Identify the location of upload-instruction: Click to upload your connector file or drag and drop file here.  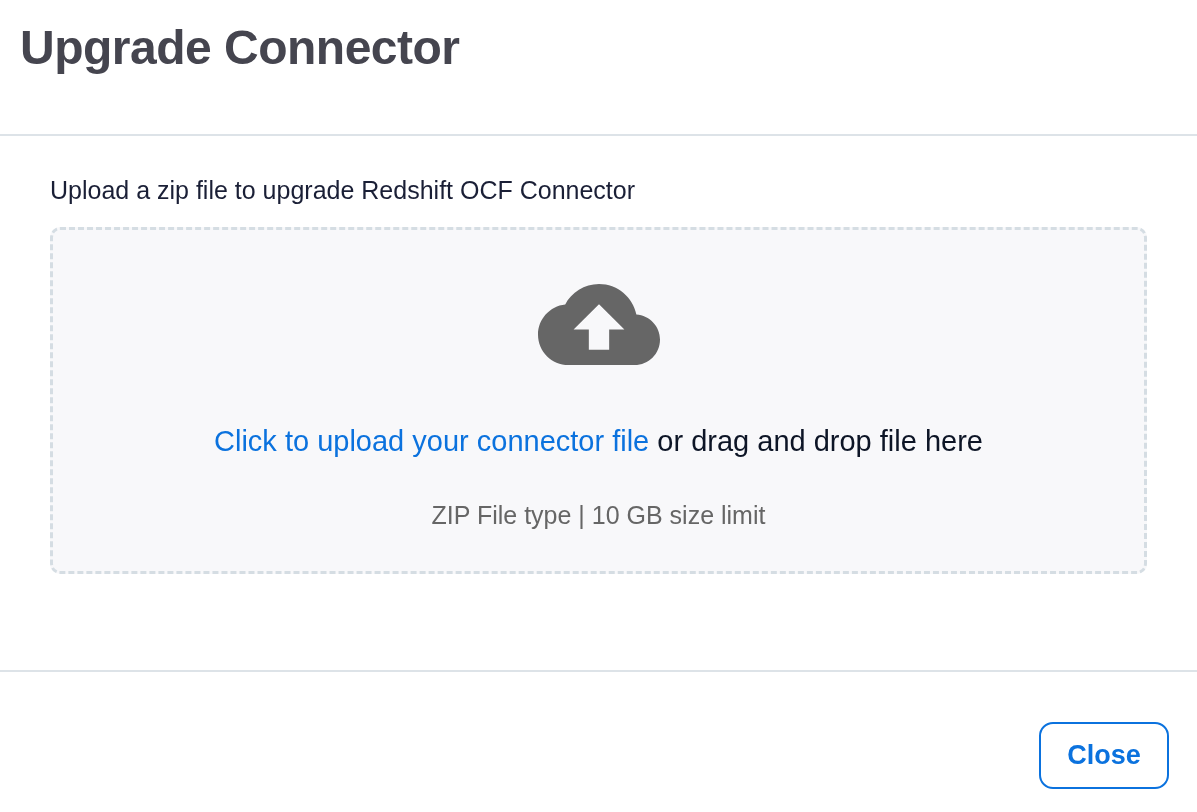
(598, 441).